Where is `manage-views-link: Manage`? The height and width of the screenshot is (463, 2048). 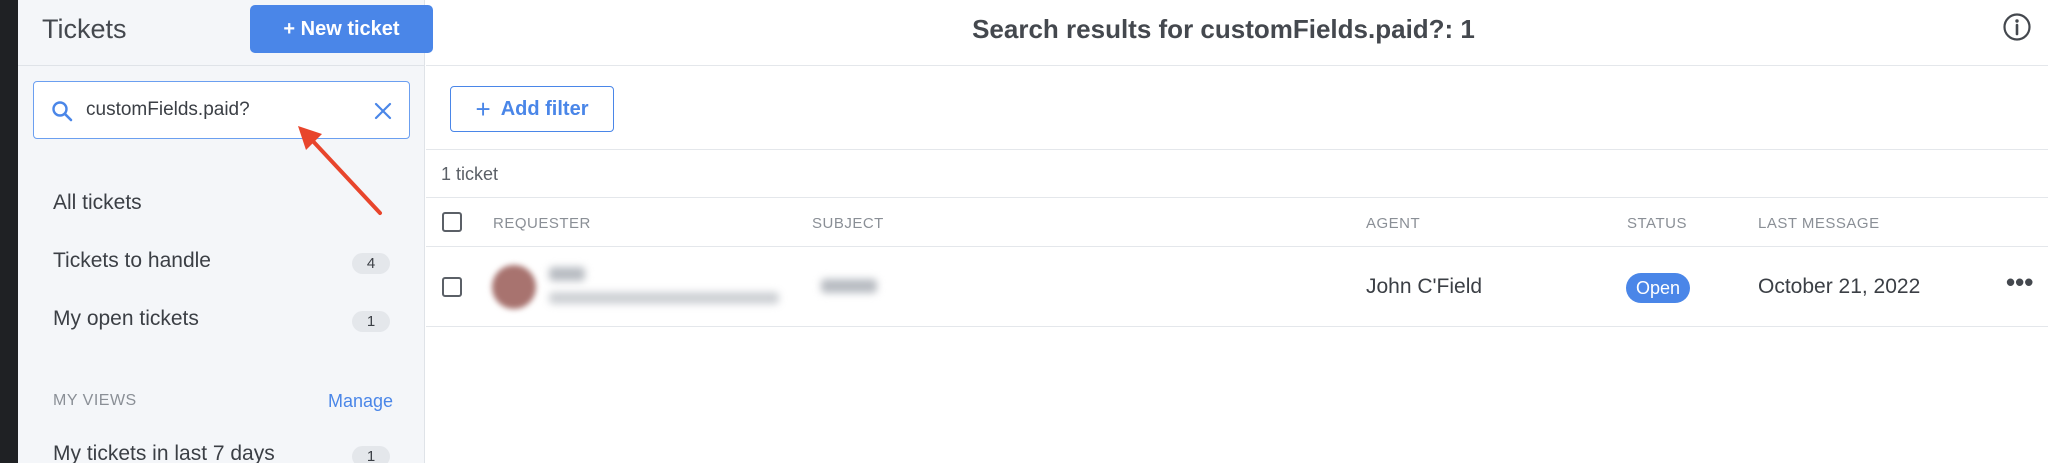
manage-views-link: Manage is located at coordinates (360, 401).